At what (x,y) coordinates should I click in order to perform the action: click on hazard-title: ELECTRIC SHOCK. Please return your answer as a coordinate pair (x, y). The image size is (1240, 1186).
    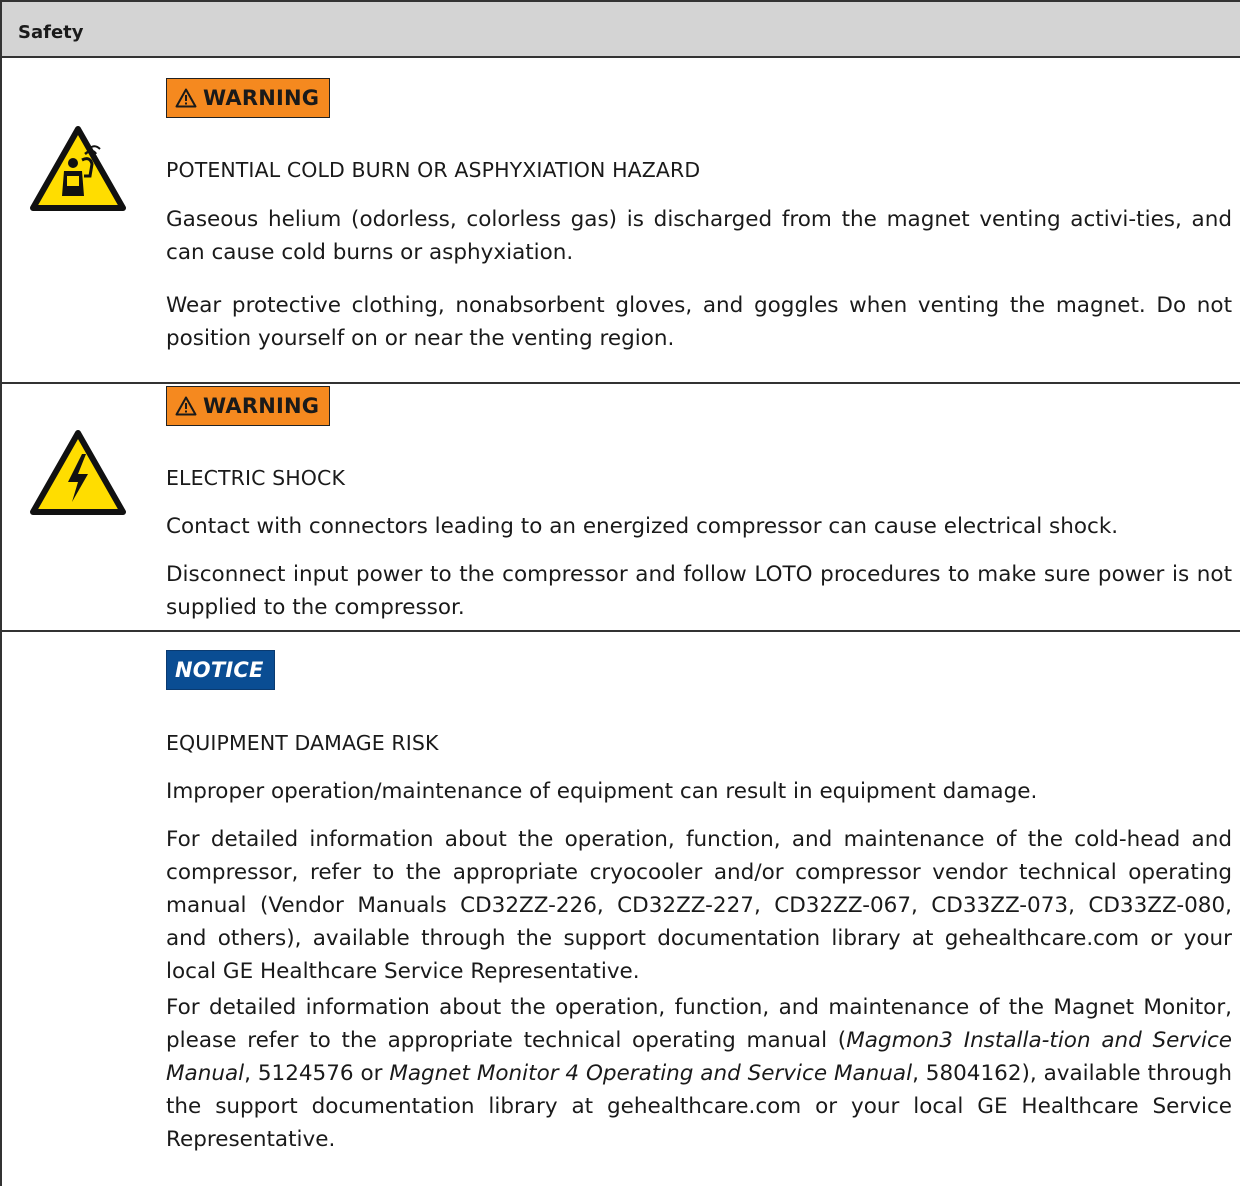
    Looking at the image, I should click on (256, 478).